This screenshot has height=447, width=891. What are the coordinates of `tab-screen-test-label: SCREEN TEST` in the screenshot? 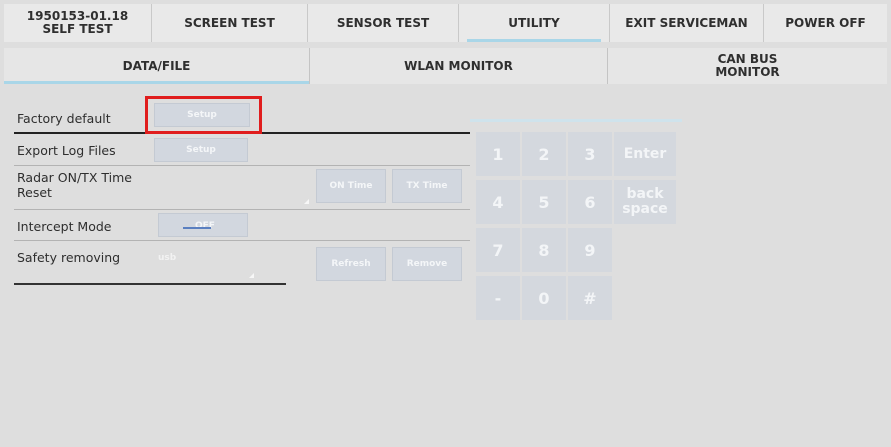 It's located at (229, 22).